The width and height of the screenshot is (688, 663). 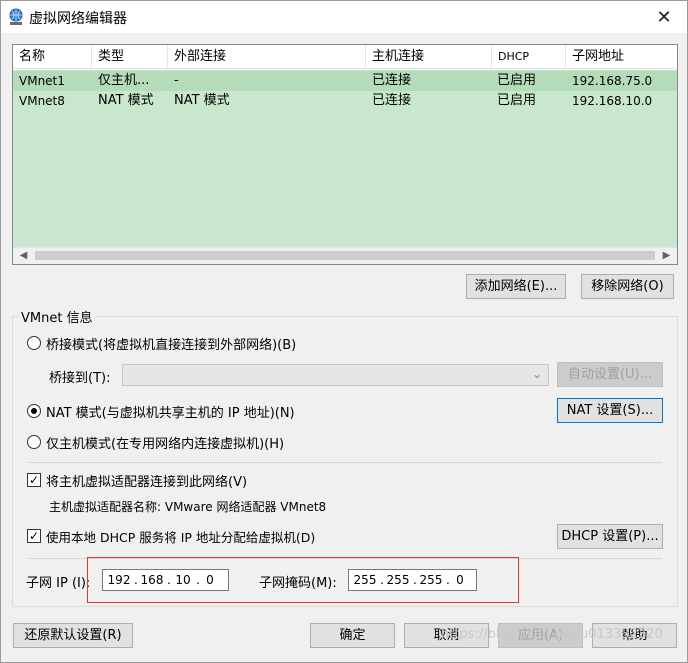 I want to click on close-button: ✕, so click(x=664, y=17).